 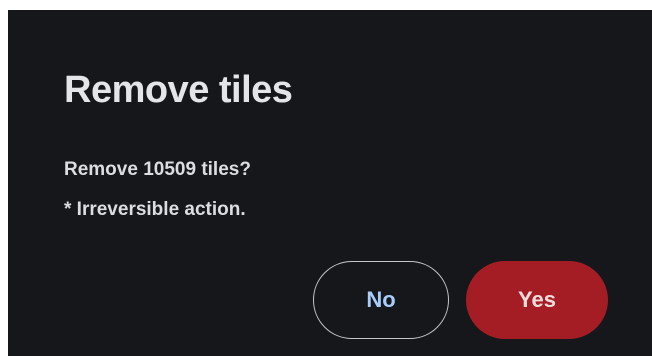 I want to click on yes-button: Yes, so click(x=537, y=300).